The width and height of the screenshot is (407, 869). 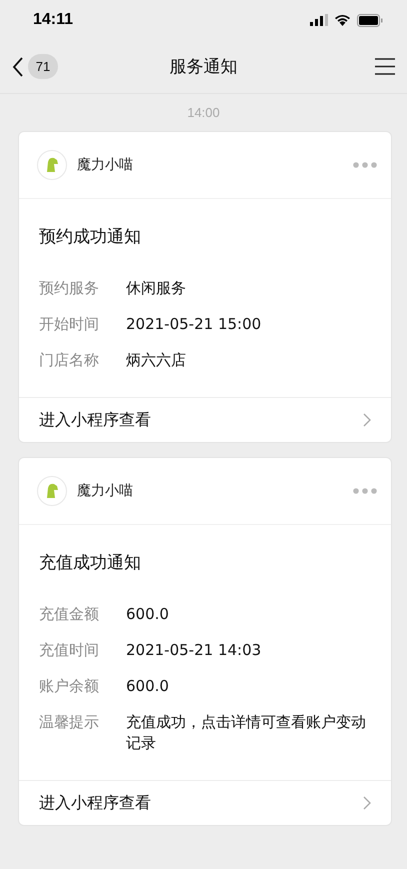 I want to click on battery-icon, so click(x=370, y=20).